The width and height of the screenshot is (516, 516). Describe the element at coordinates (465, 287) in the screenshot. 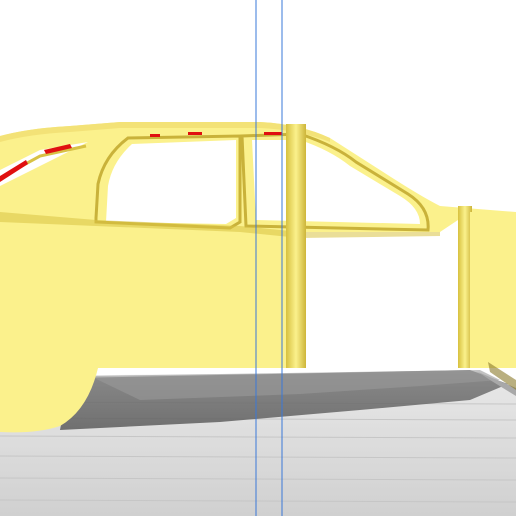

I see `front-pillar` at that location.